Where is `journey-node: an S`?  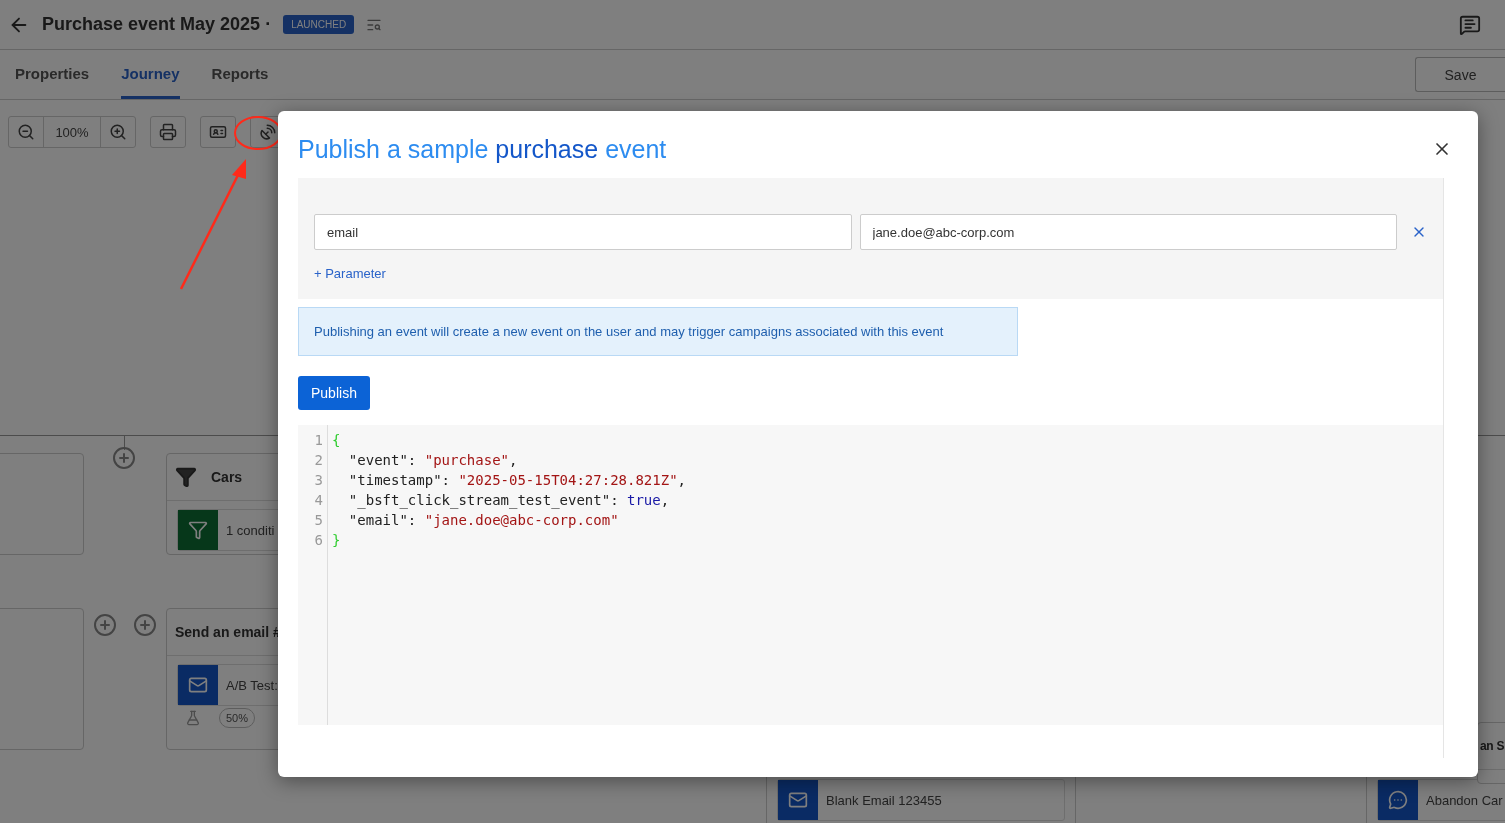
journey-node: an S is located at coordinates (1491, 753).